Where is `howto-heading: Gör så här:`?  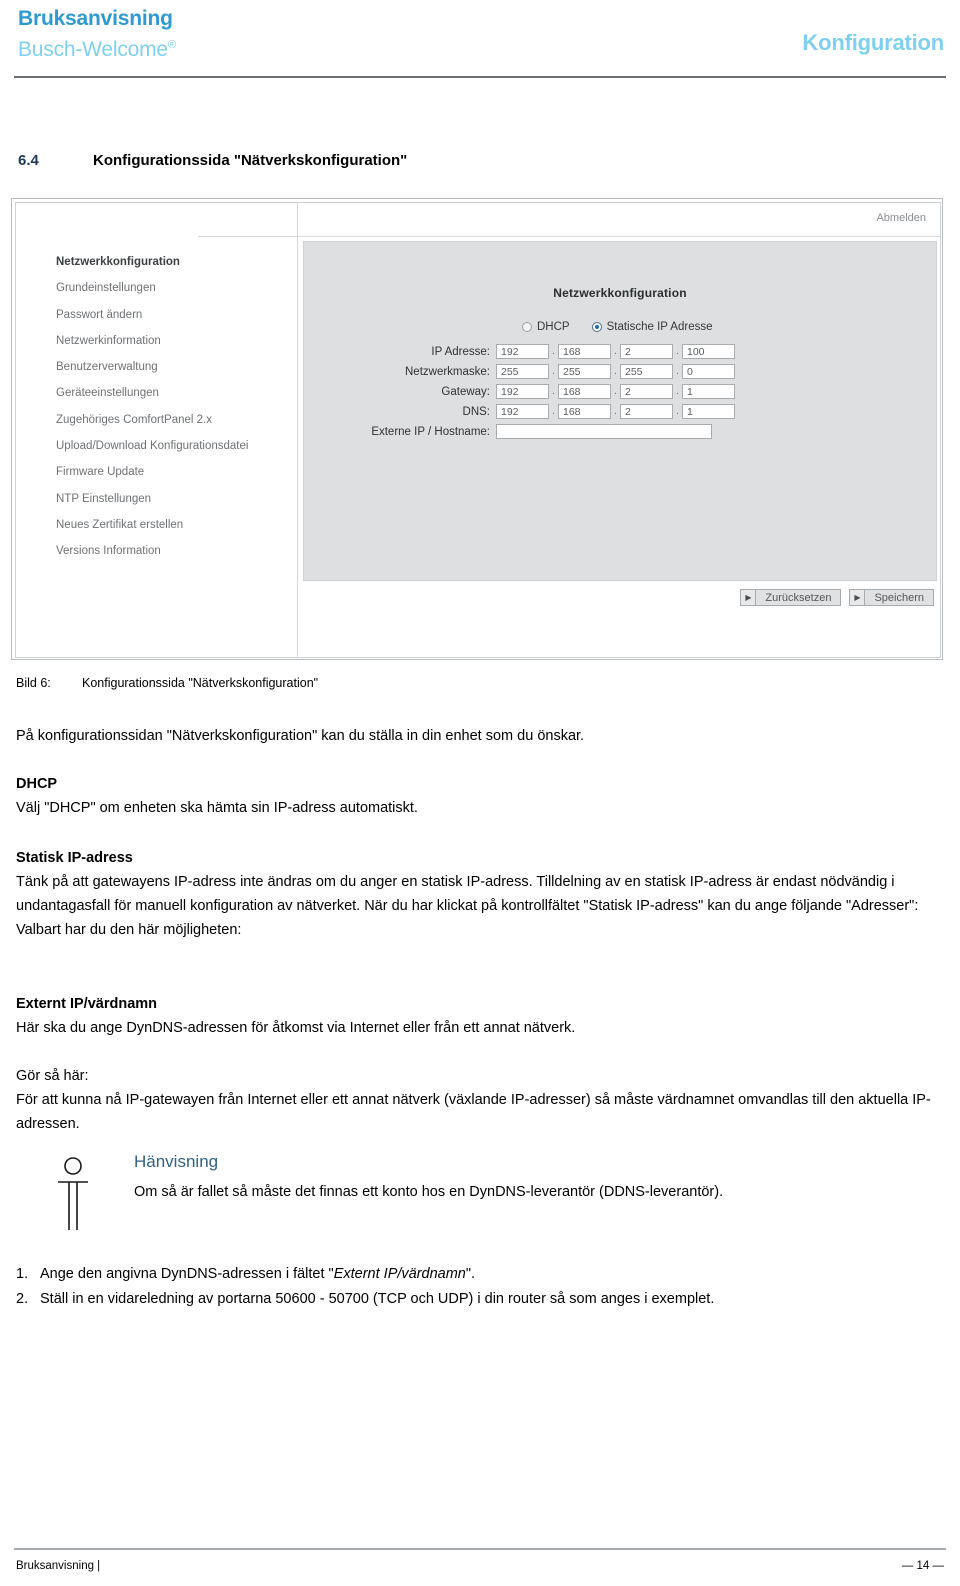 howto-heading: Gör så här: is located at coordinates (52, 1076).